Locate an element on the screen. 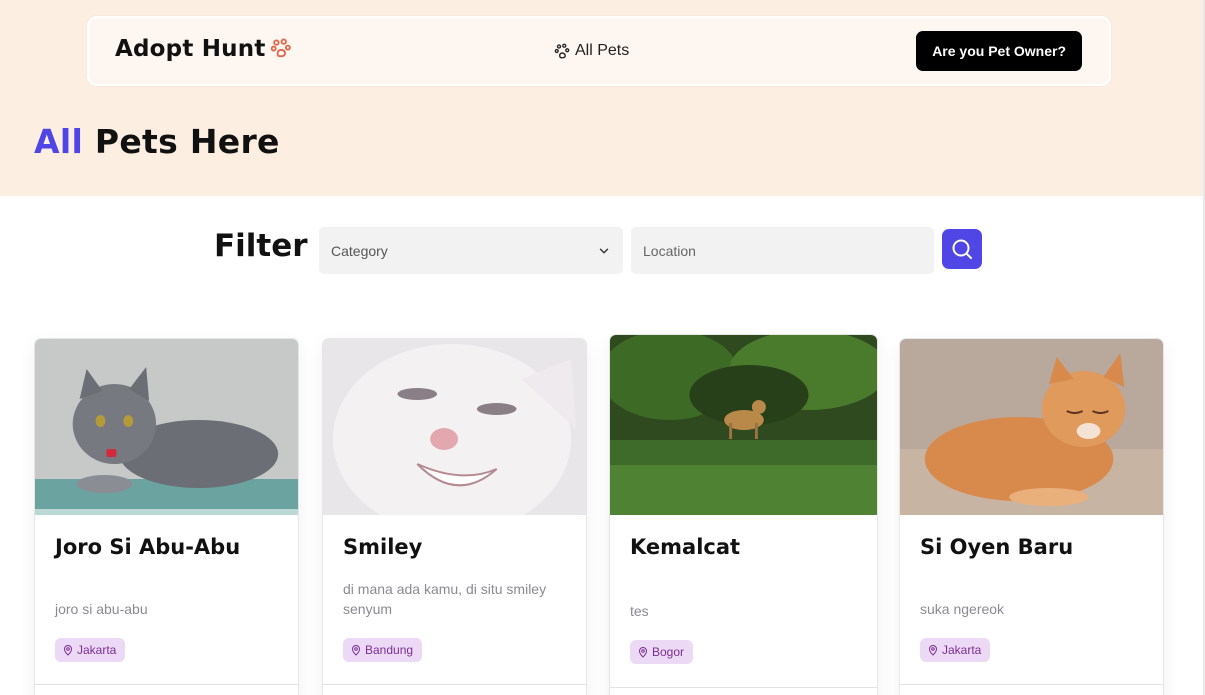 This screenshot has height=695, width=1205. page-title: All Pets Here is located at coordinates (157, 141).